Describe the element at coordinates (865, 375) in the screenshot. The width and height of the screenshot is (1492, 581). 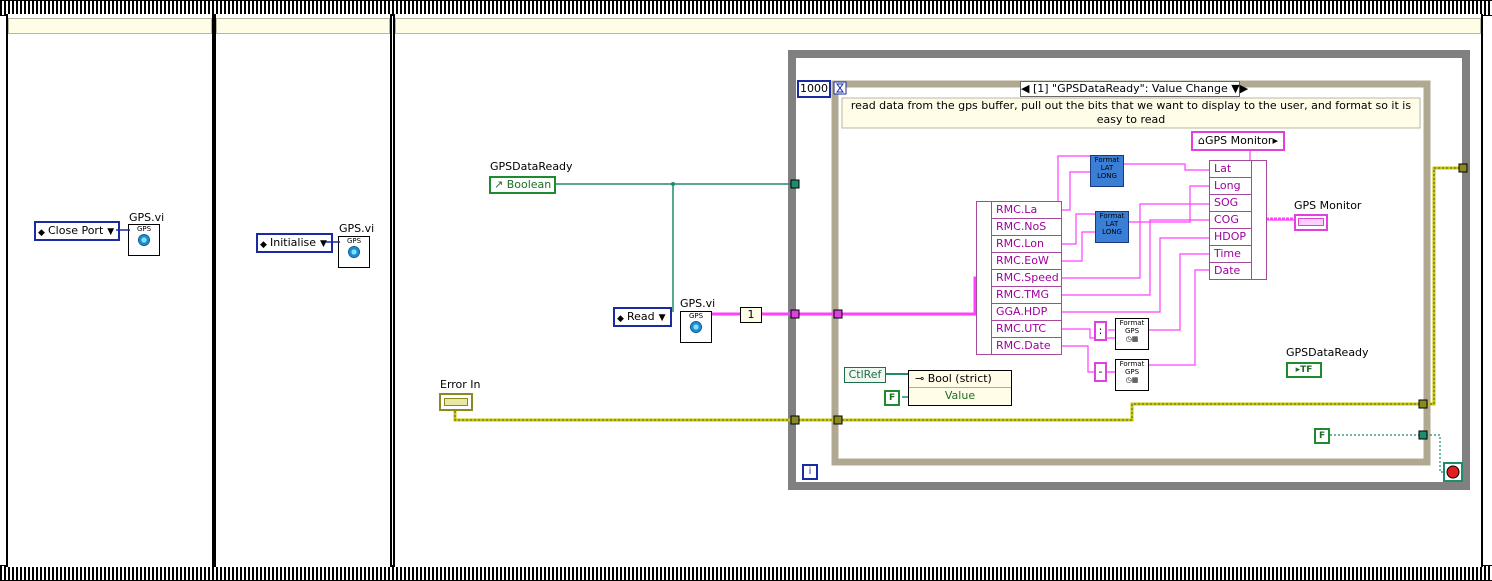
I see `ctlref-terminal: CtlRef` at that location.